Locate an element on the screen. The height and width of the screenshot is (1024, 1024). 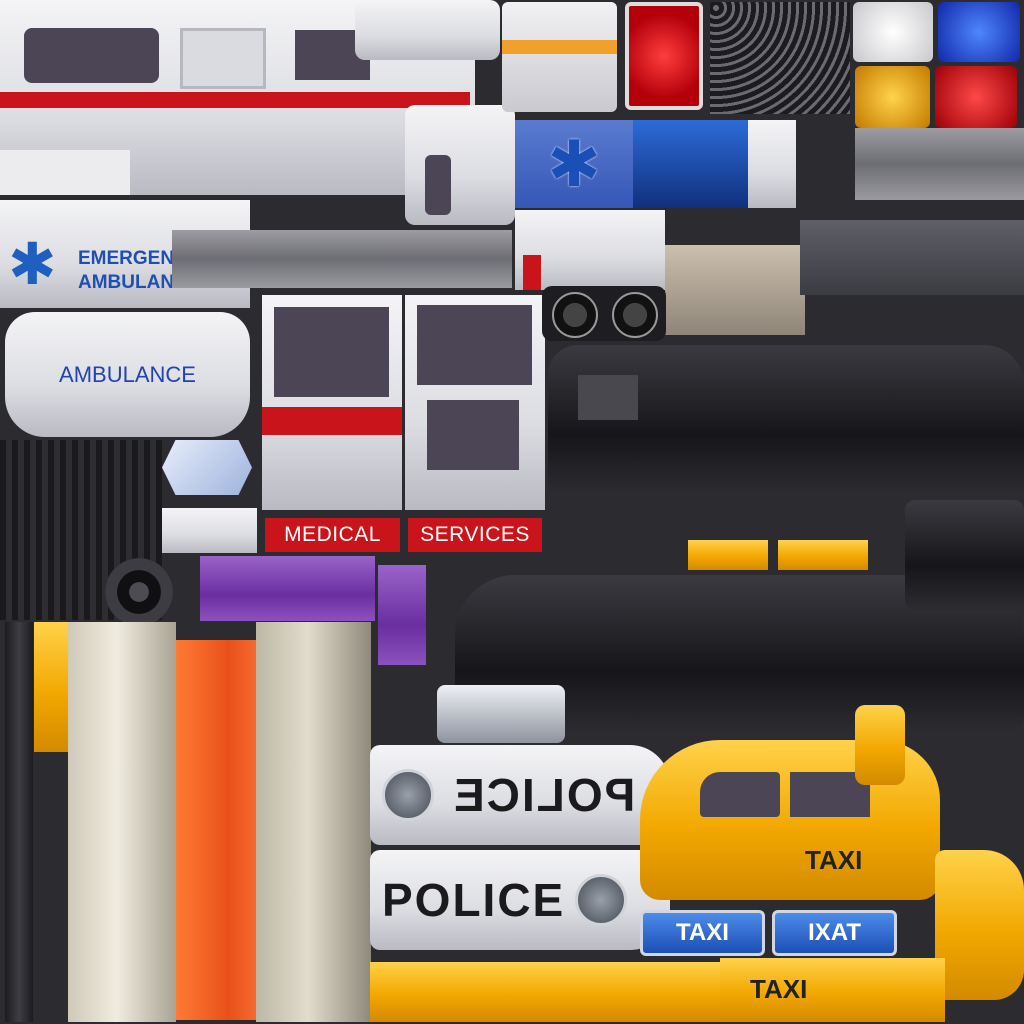
window-upper-rear is located at coordinates (608, 397).